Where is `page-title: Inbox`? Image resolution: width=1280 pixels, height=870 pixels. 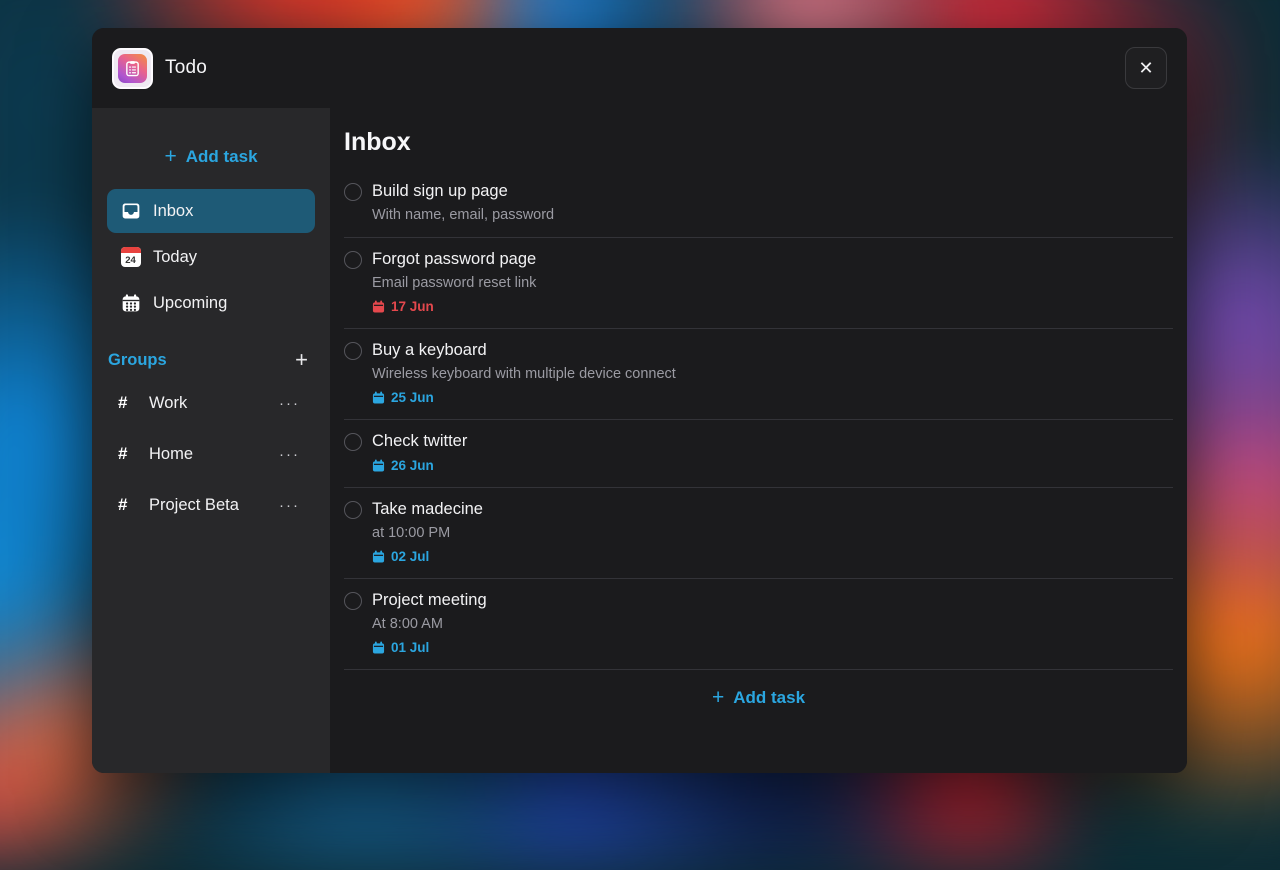
page-title: Inbox is located at coordinates (377, 142).